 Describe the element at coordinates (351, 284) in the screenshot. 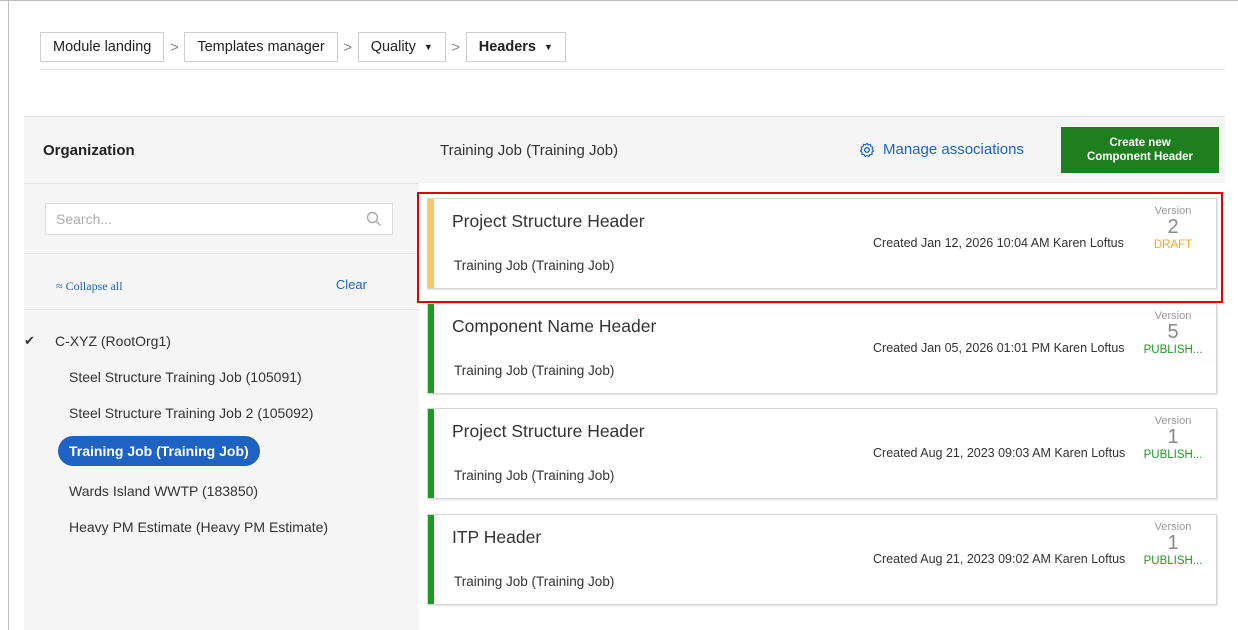

I see `clear-link: Clear` at that location.